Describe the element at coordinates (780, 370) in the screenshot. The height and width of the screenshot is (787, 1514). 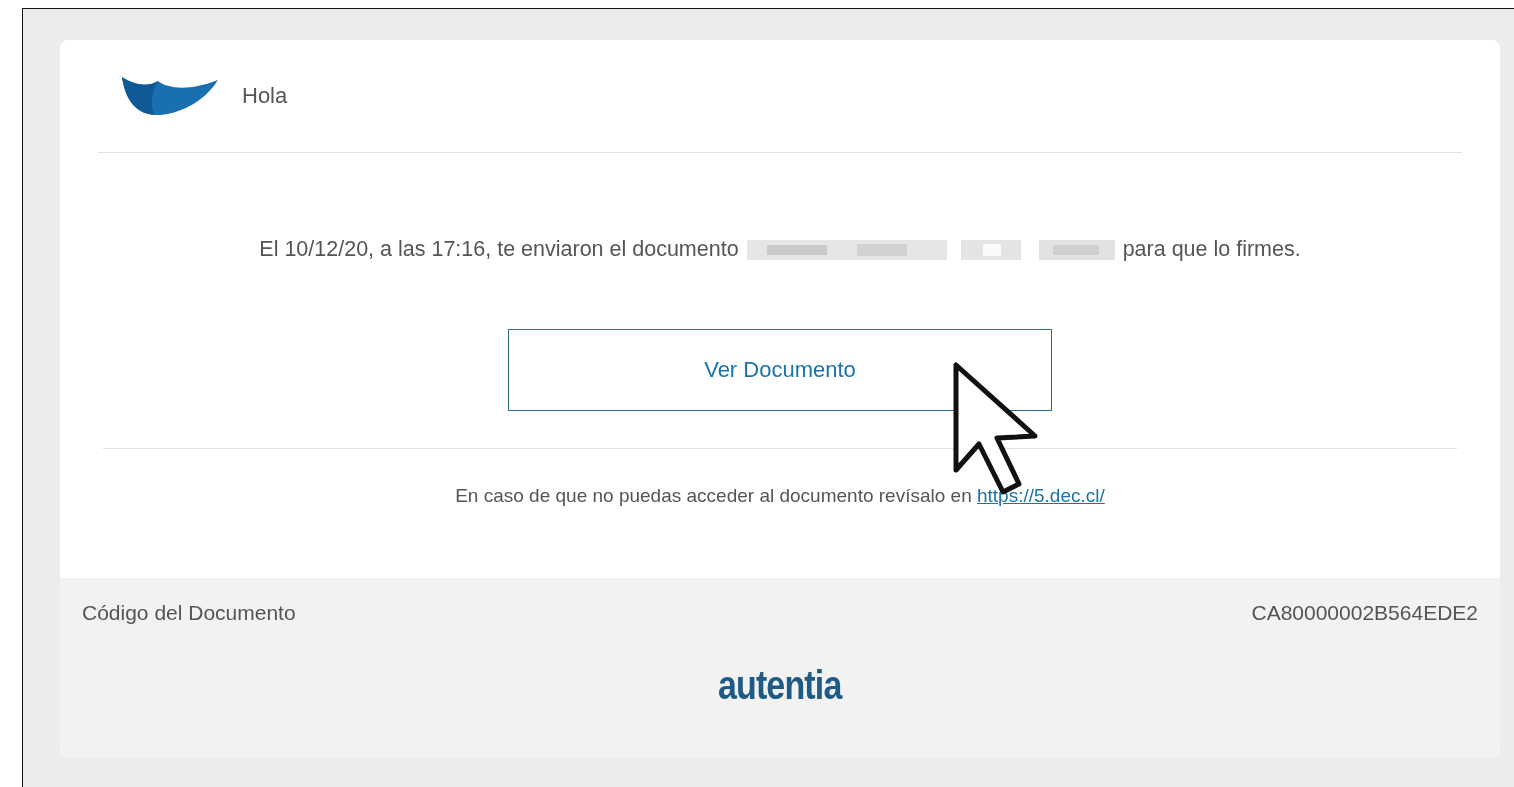
I see `view-document-button: Ver Documento` at that location.